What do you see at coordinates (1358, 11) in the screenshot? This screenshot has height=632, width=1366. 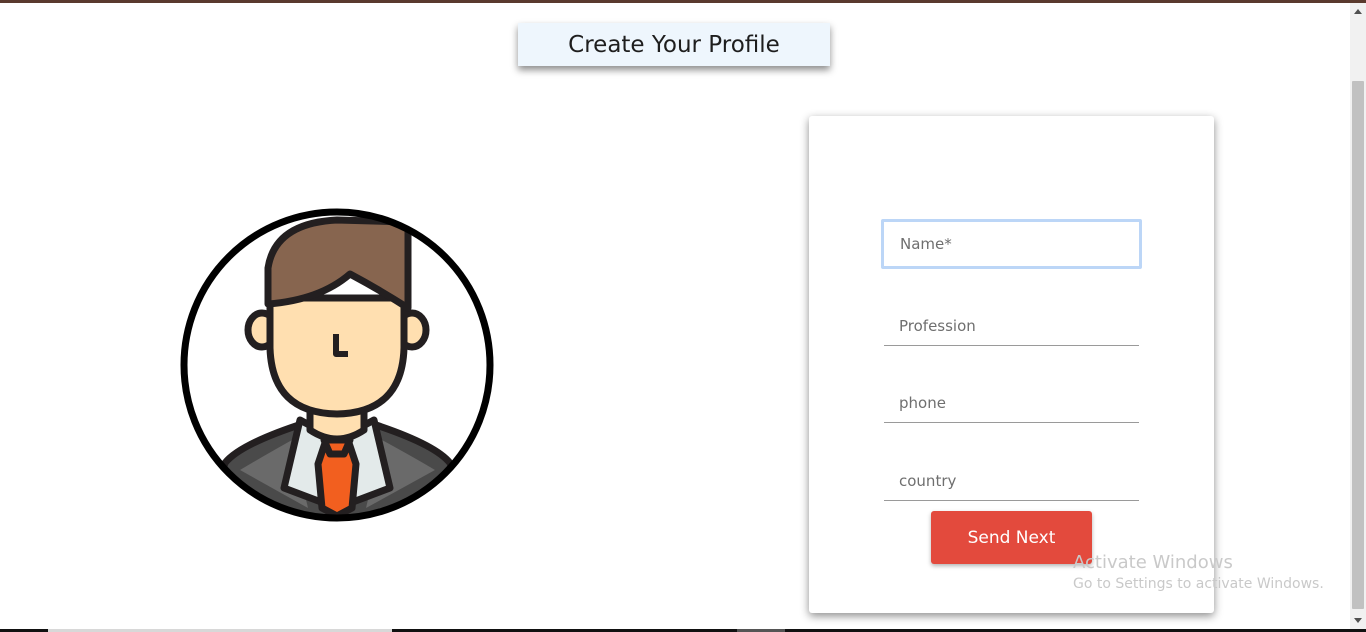 I see `scroll-up-arrow-icon` at bounding box center [1358, 11].